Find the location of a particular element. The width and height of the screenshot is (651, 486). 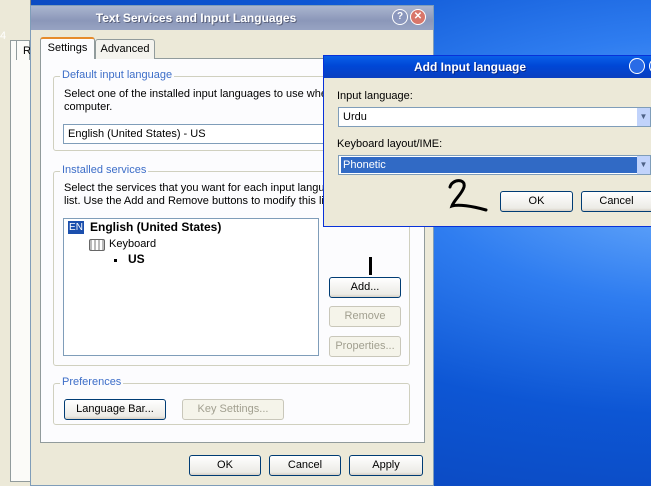

cancel-button: Cancel is located at coordinates (305, 465).